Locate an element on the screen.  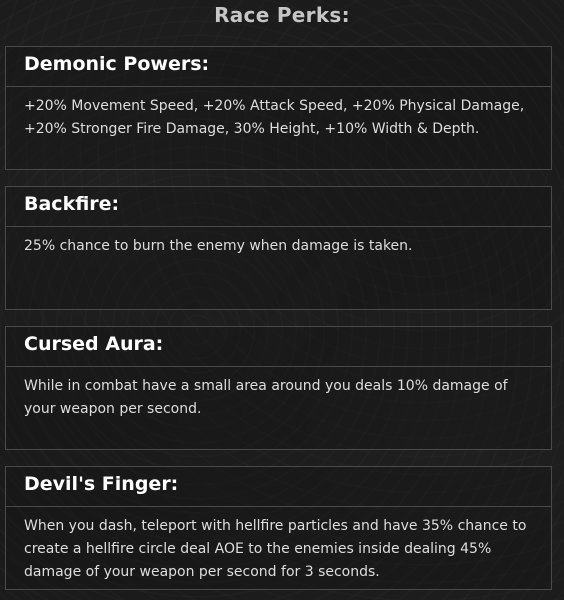
perk-name: Demonic Powers: is located at coordinates (278, 67).